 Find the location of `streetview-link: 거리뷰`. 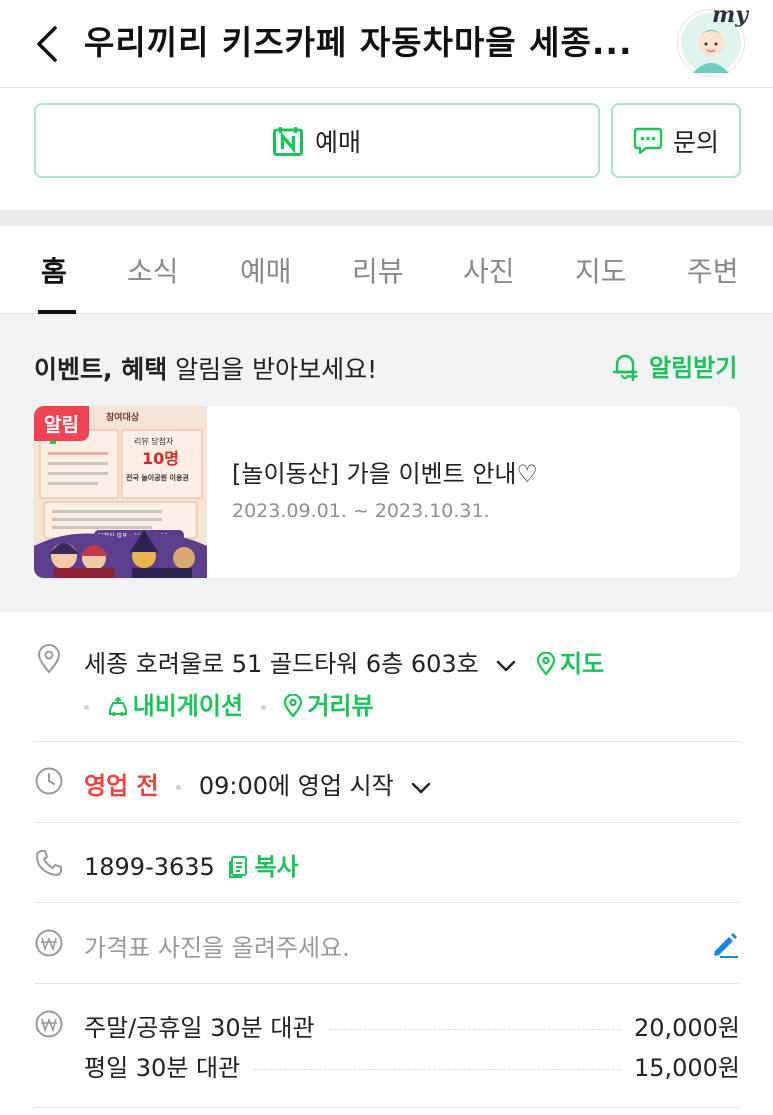

streetview-link: 거리뷰 is located at coordinates (328, 706).